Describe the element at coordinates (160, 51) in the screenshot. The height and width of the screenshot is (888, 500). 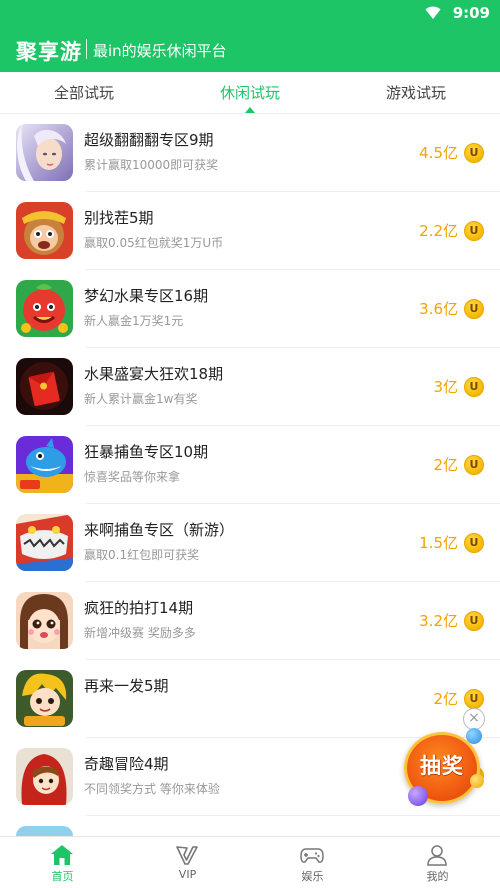
I see `app-slogan: 最in的娱乐休闲平台` at that location.